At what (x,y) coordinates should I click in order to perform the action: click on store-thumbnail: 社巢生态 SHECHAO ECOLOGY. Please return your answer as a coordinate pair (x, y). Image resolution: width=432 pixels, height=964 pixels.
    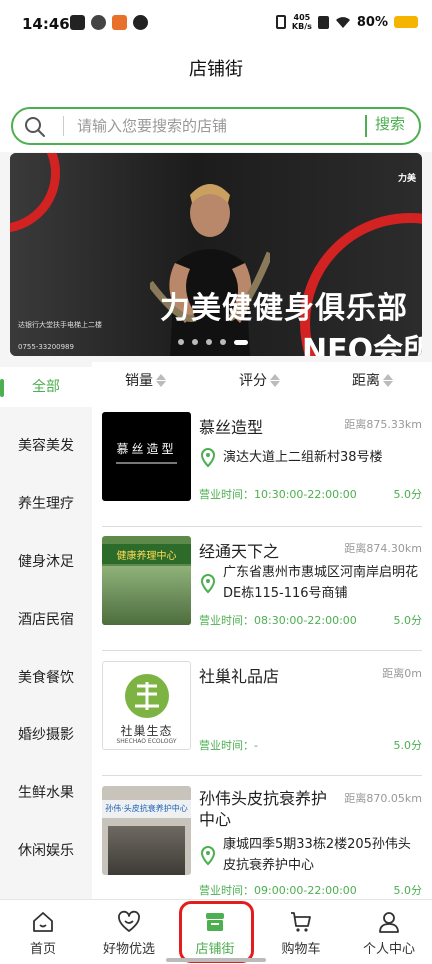
    Looking at the image, I should click on (146, 705).